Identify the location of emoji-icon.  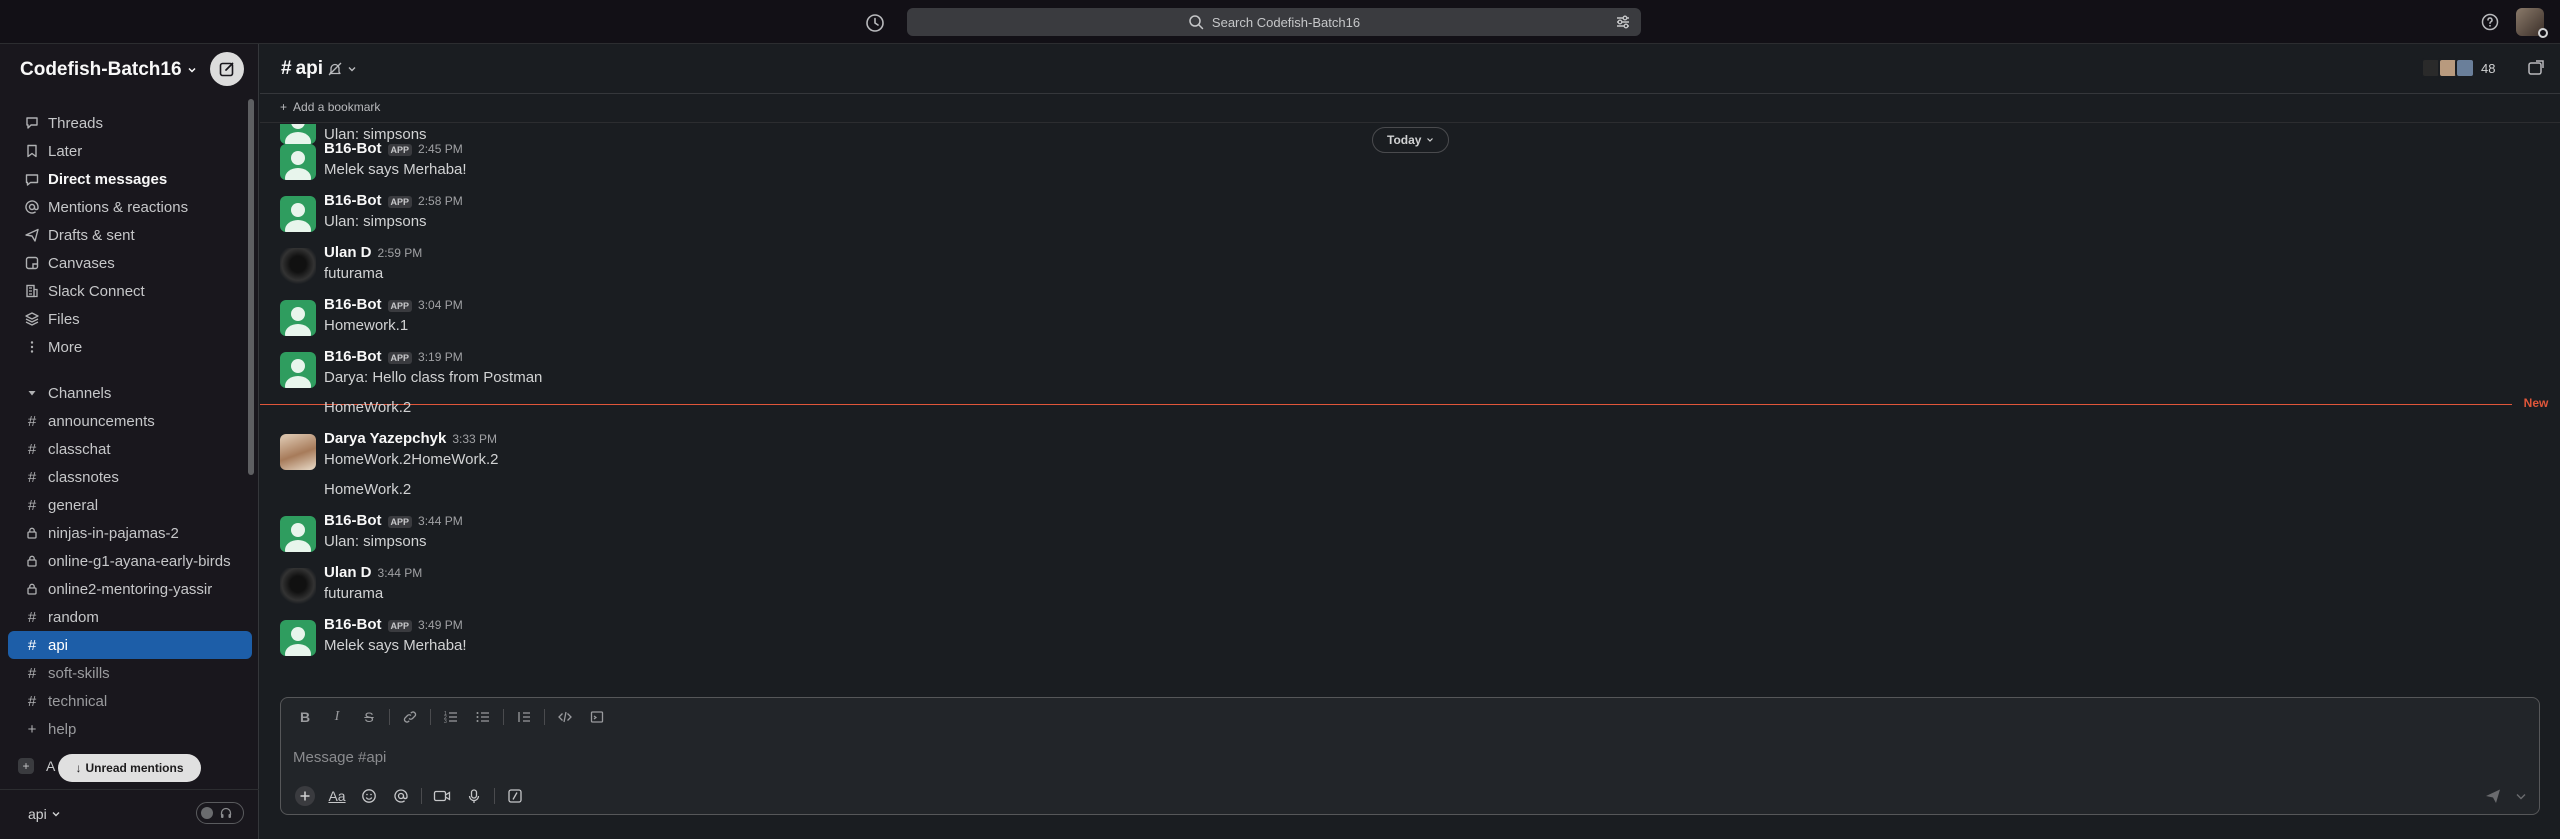
(369, 796).